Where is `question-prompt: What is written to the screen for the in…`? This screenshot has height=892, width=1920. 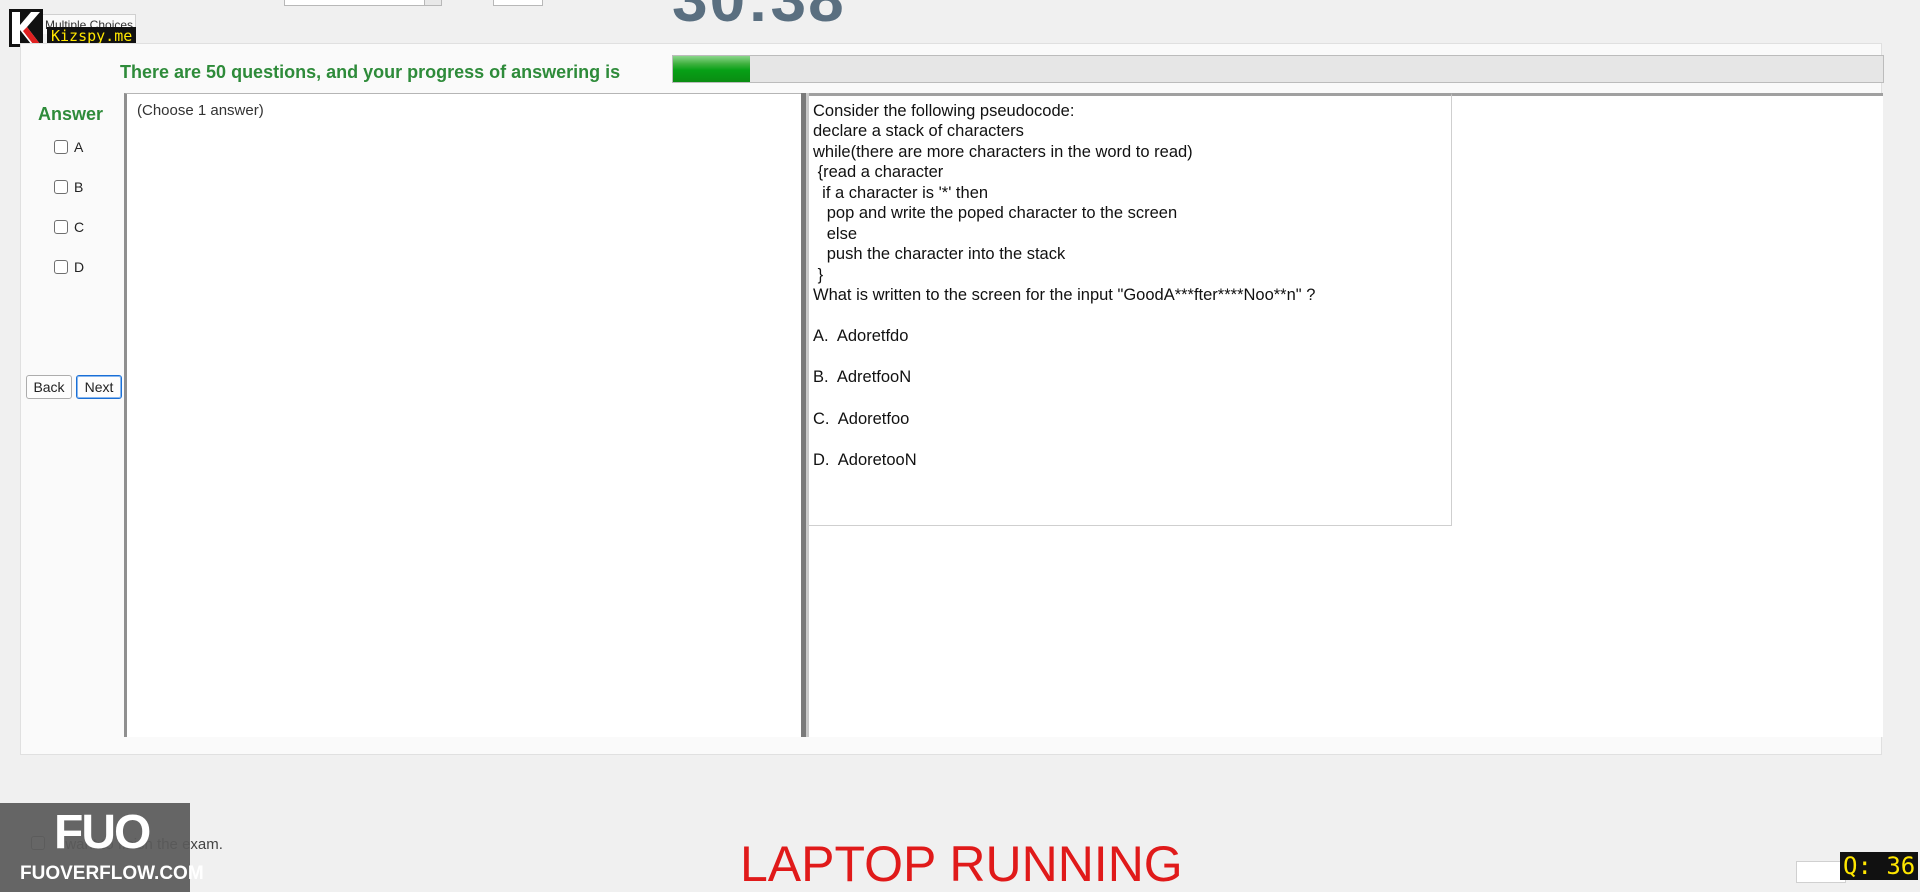
question-prompt: What is written to the screen for the in… is located at coordinates (1064, 295).